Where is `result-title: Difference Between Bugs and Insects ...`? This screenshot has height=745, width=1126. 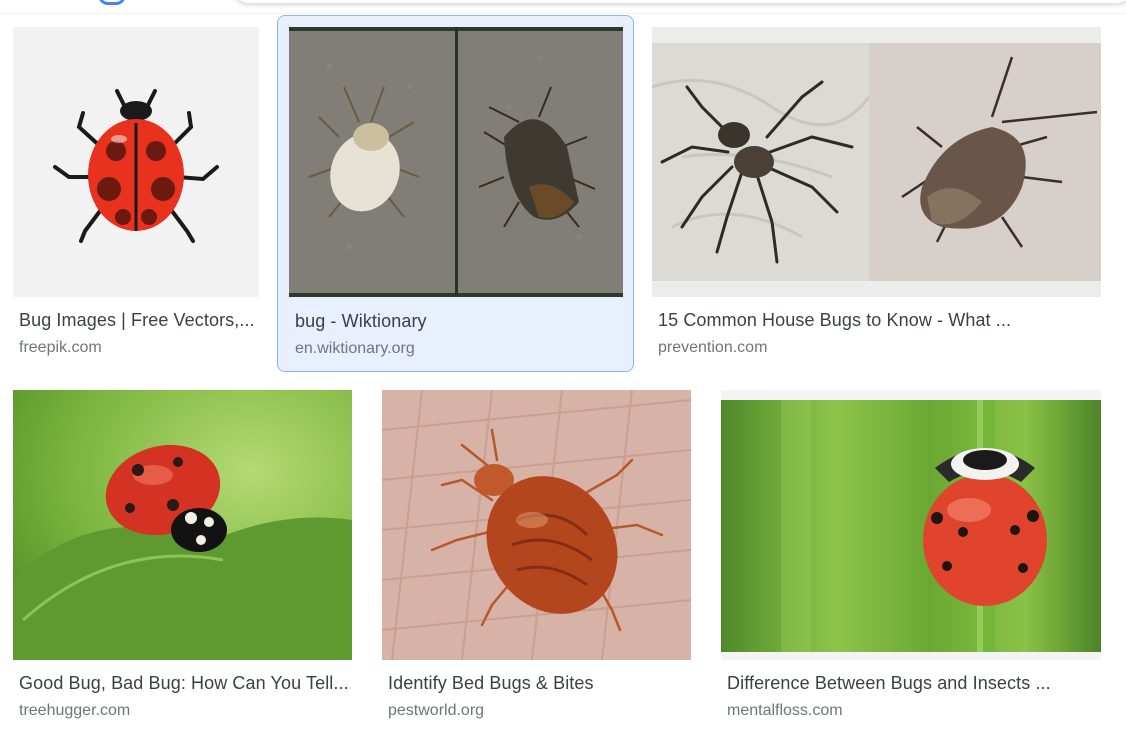
result-title: Difference Between Bugs and Insects ... is located at coordinates (917, 683).